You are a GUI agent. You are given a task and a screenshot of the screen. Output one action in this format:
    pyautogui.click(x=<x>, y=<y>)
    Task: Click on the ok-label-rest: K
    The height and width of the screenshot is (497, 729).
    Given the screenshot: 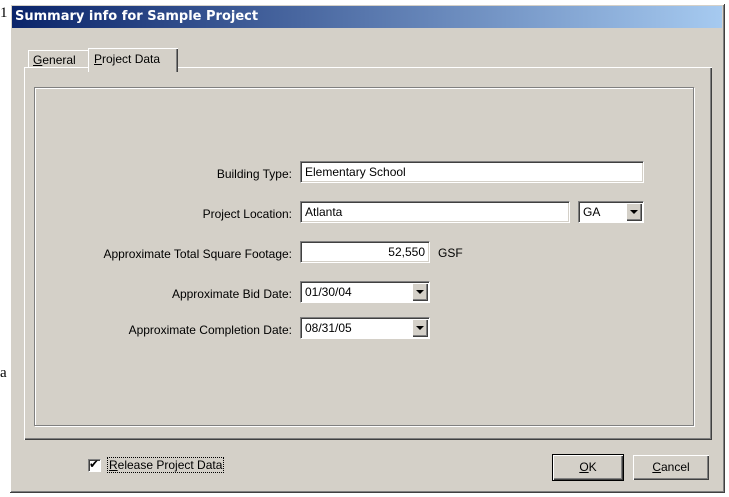 What is the action you would take?
    pyautogui.click(x=592, y=467)
    